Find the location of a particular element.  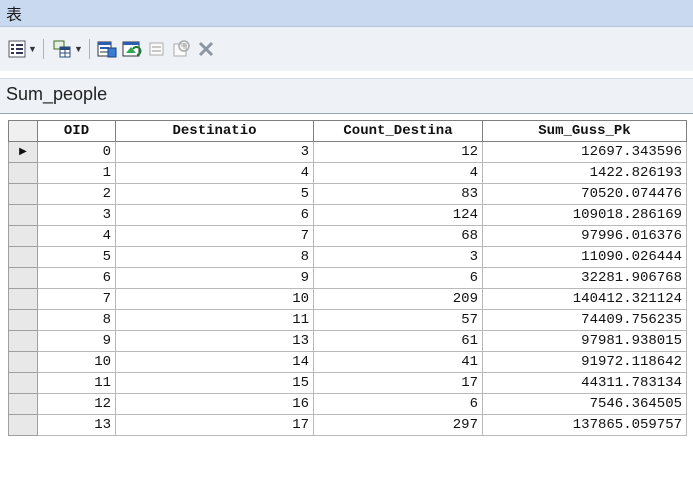

cell-oid: 6 is located at coordinates (76, 278).